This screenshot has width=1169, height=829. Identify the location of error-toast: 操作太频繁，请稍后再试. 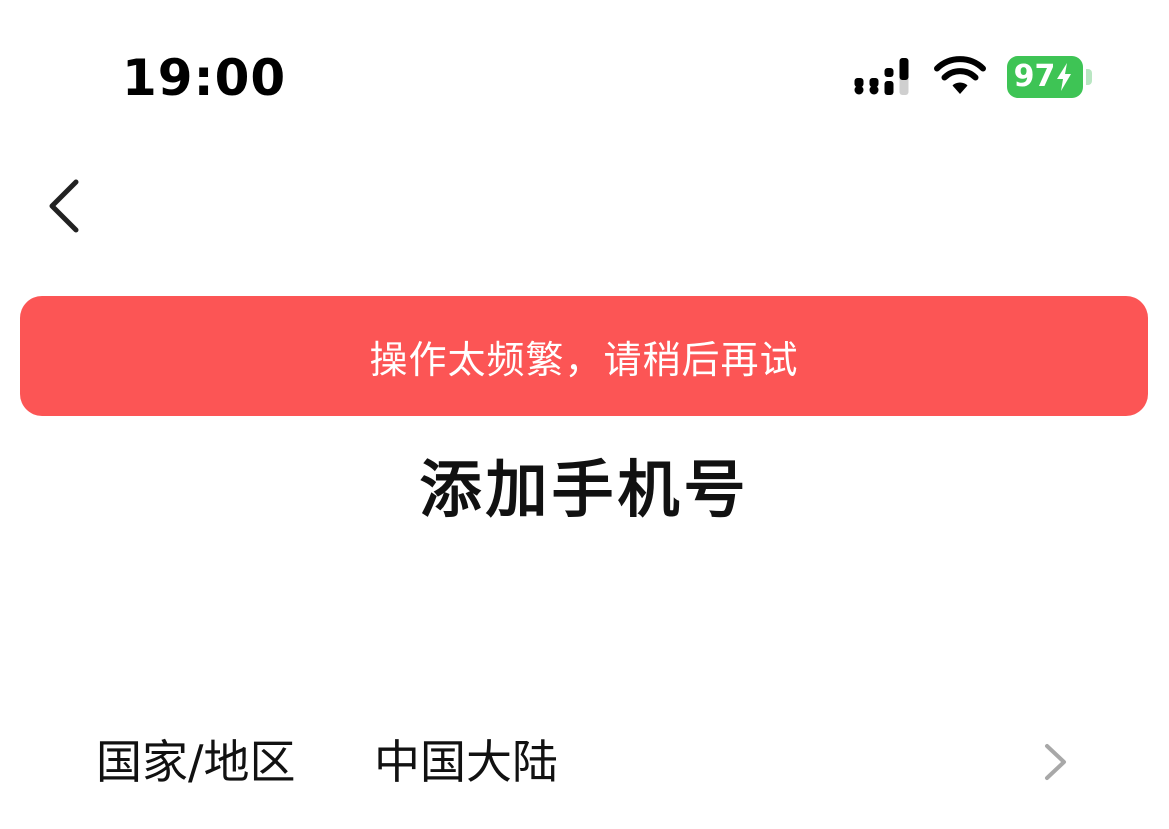
(584, 356).